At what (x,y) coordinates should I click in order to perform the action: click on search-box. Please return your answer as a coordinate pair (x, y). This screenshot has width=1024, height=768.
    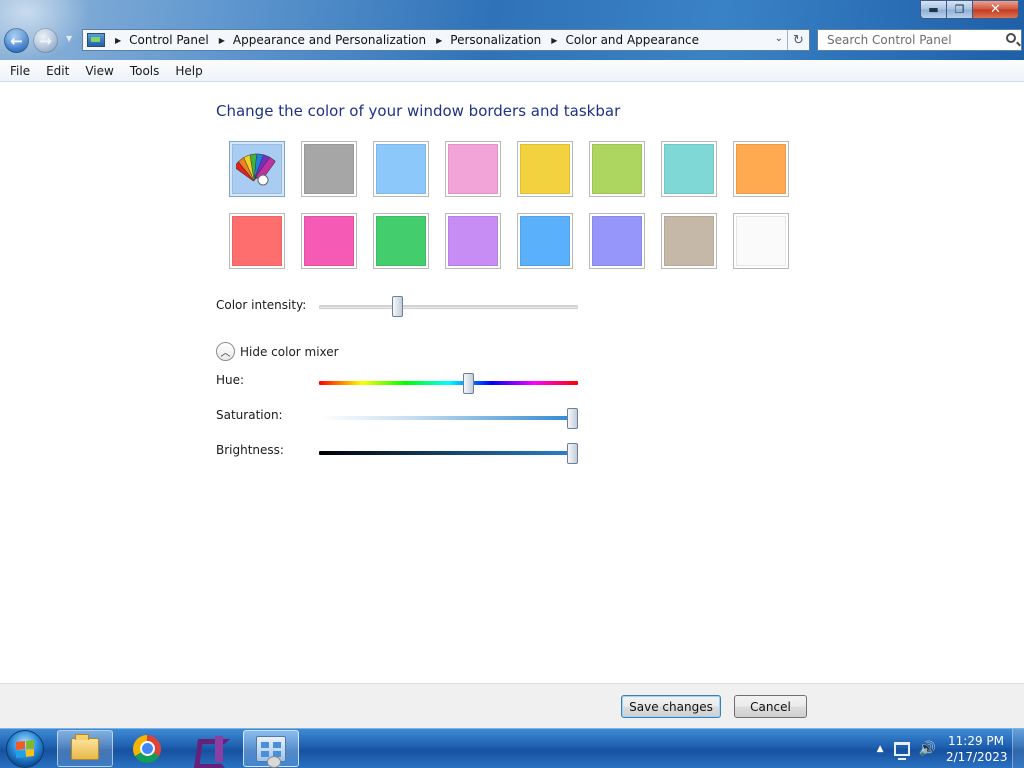
    Looking at the image, I should click on (919, 40).